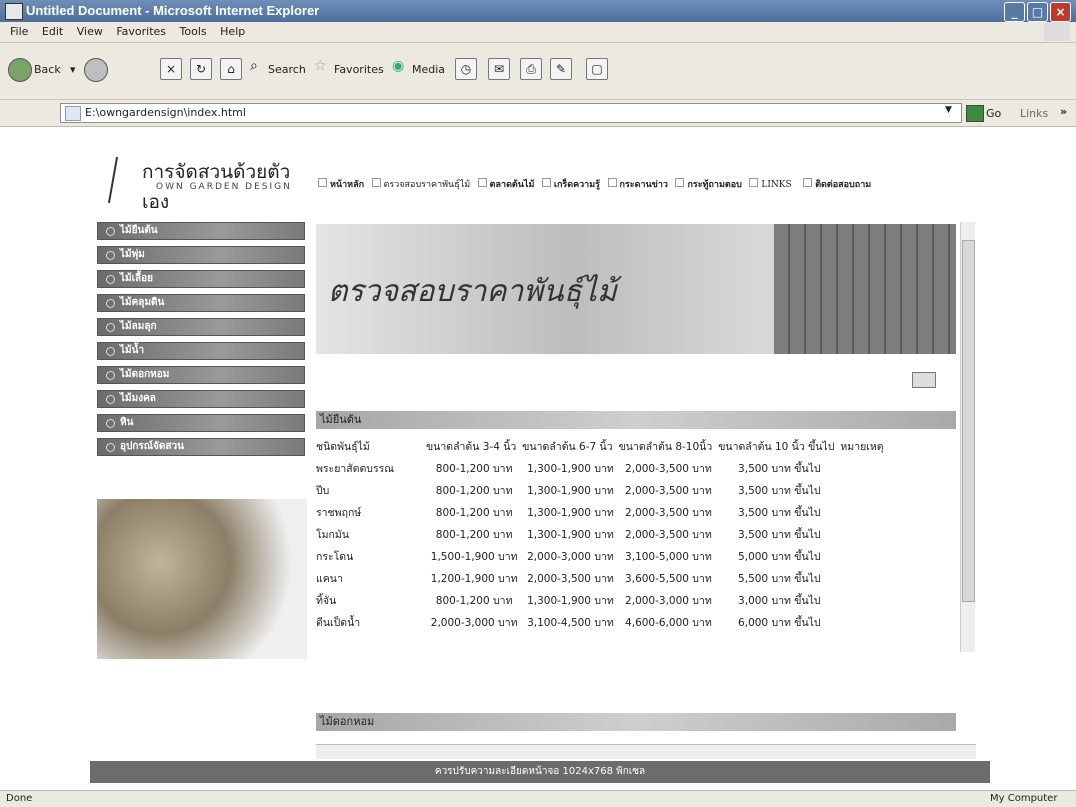 The height and width of the screenshot is (807, 1076). Describe the element at coordinates (329, 578) in the screenshot. I see `table-cell: แคนา` at that location.